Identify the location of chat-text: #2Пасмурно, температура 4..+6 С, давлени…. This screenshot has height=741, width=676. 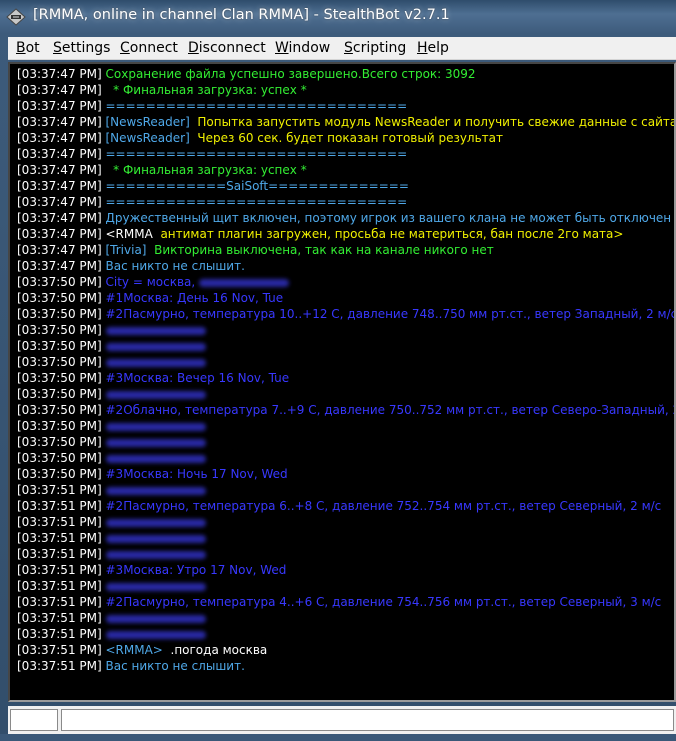
(383, 602).